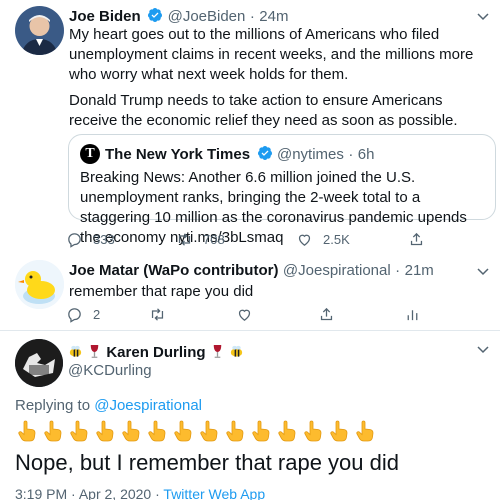  I want to click on like-button: 2.5K, so click(323, 239).